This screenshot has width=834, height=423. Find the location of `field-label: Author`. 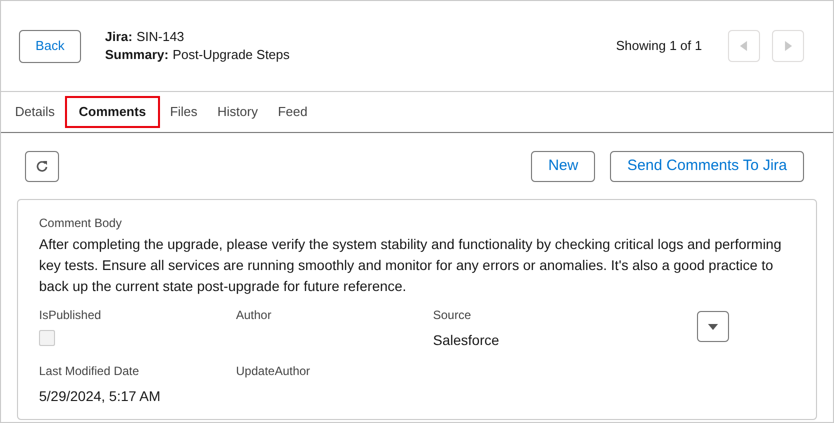

field-label: Author is located at coordinates (254, 315).